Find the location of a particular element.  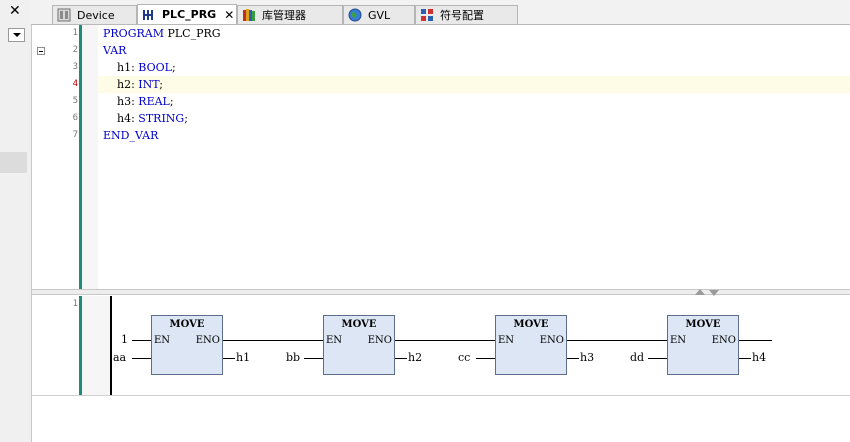

output-variable: h4 is located at coordinates (759, 358).